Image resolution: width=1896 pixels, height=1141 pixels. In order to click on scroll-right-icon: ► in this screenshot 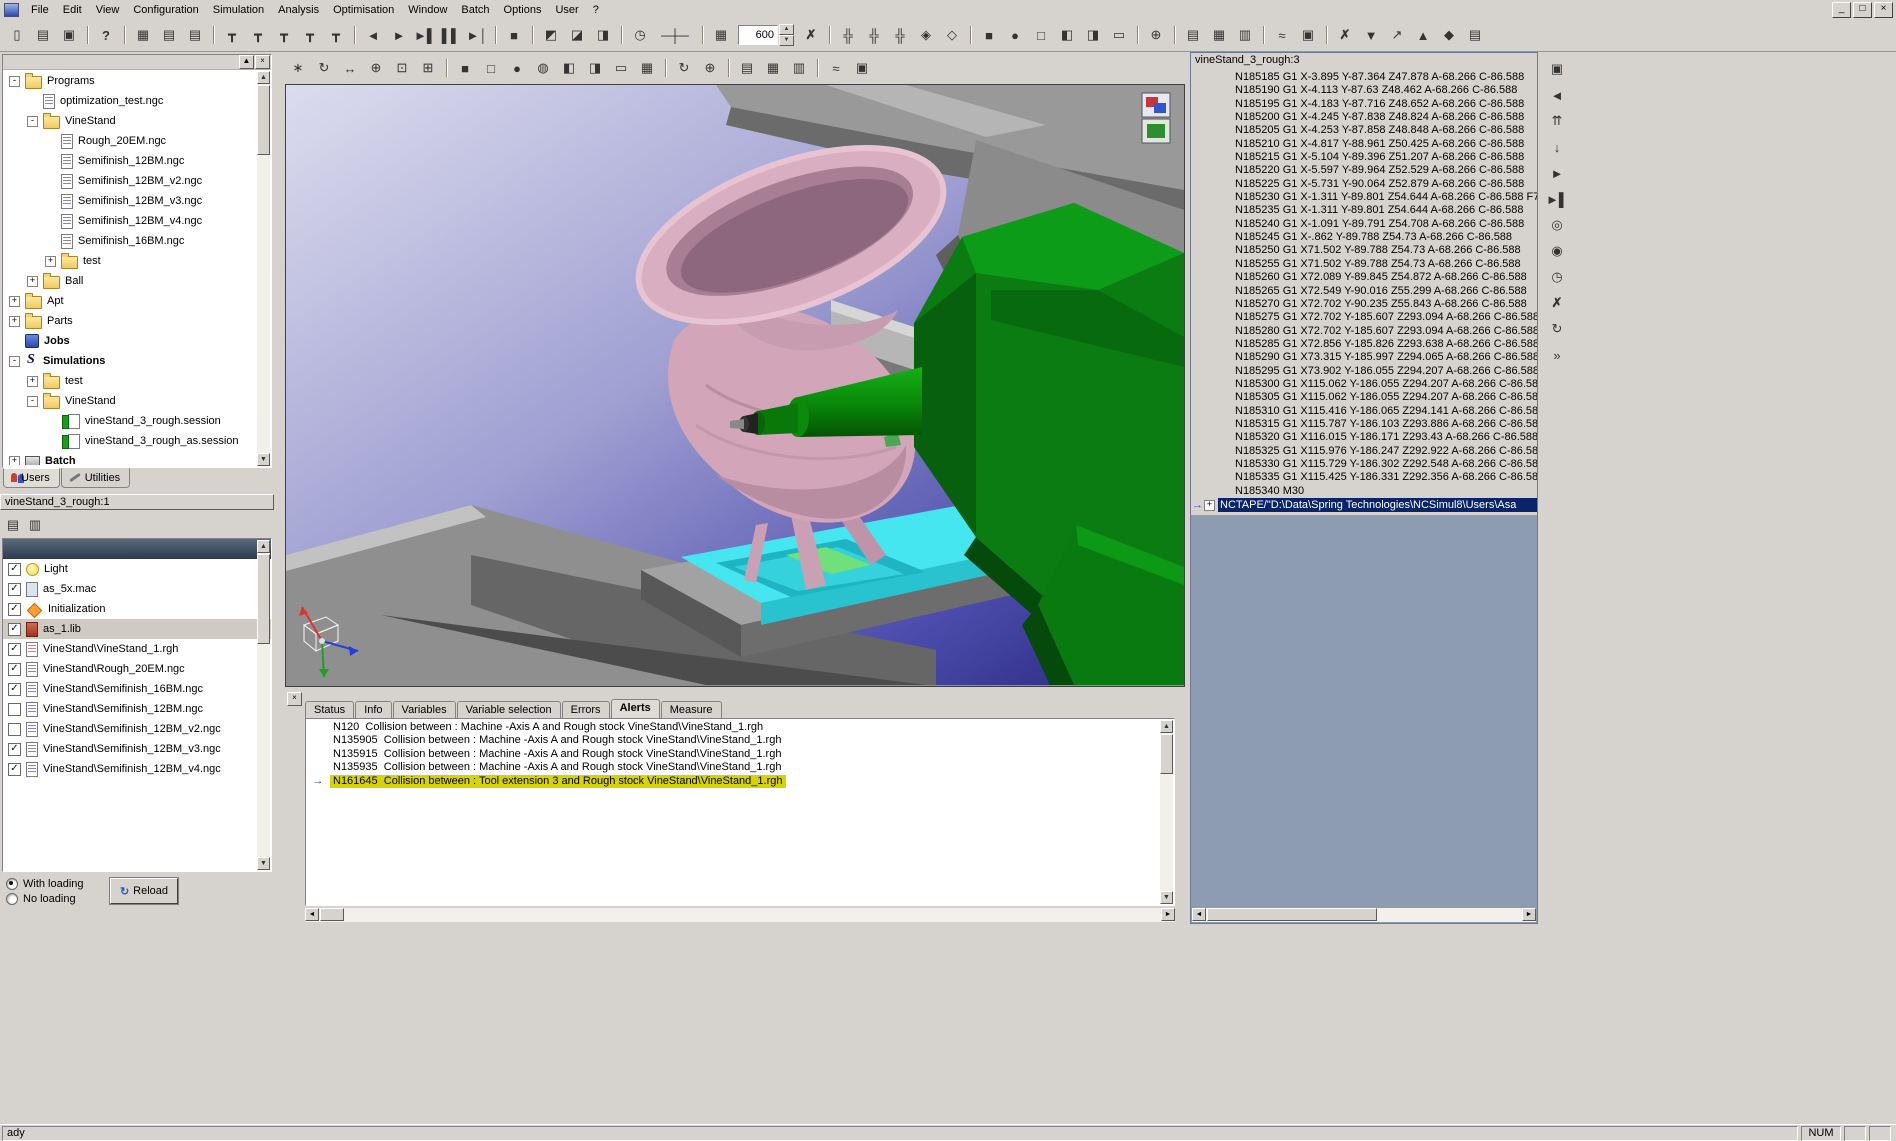, I will do `click(1168, 914)`.